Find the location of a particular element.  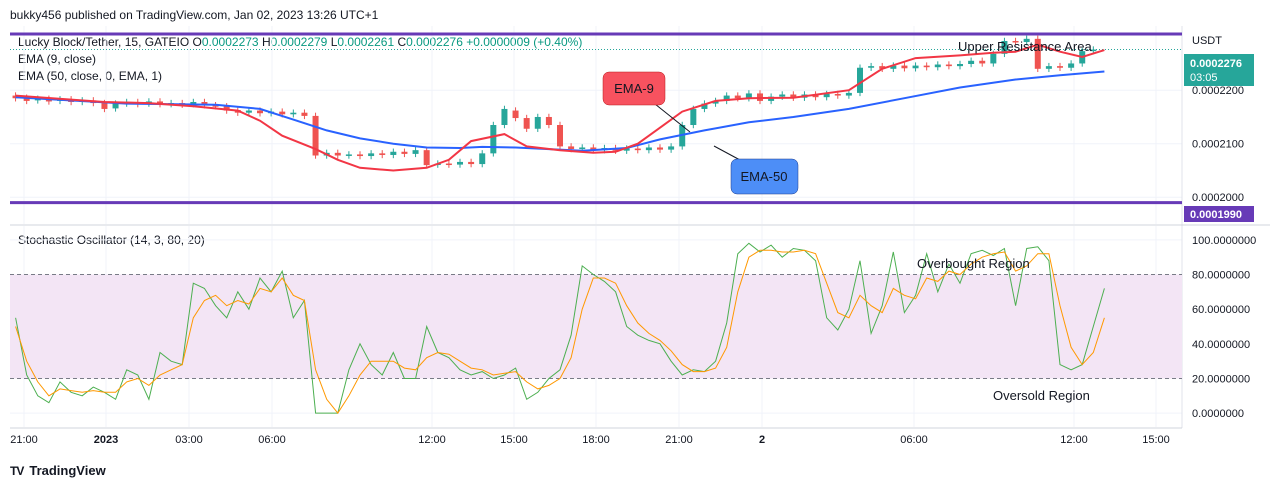

oscillator-tick-label: 40.0000000 is located at coordinates (1221, 345).